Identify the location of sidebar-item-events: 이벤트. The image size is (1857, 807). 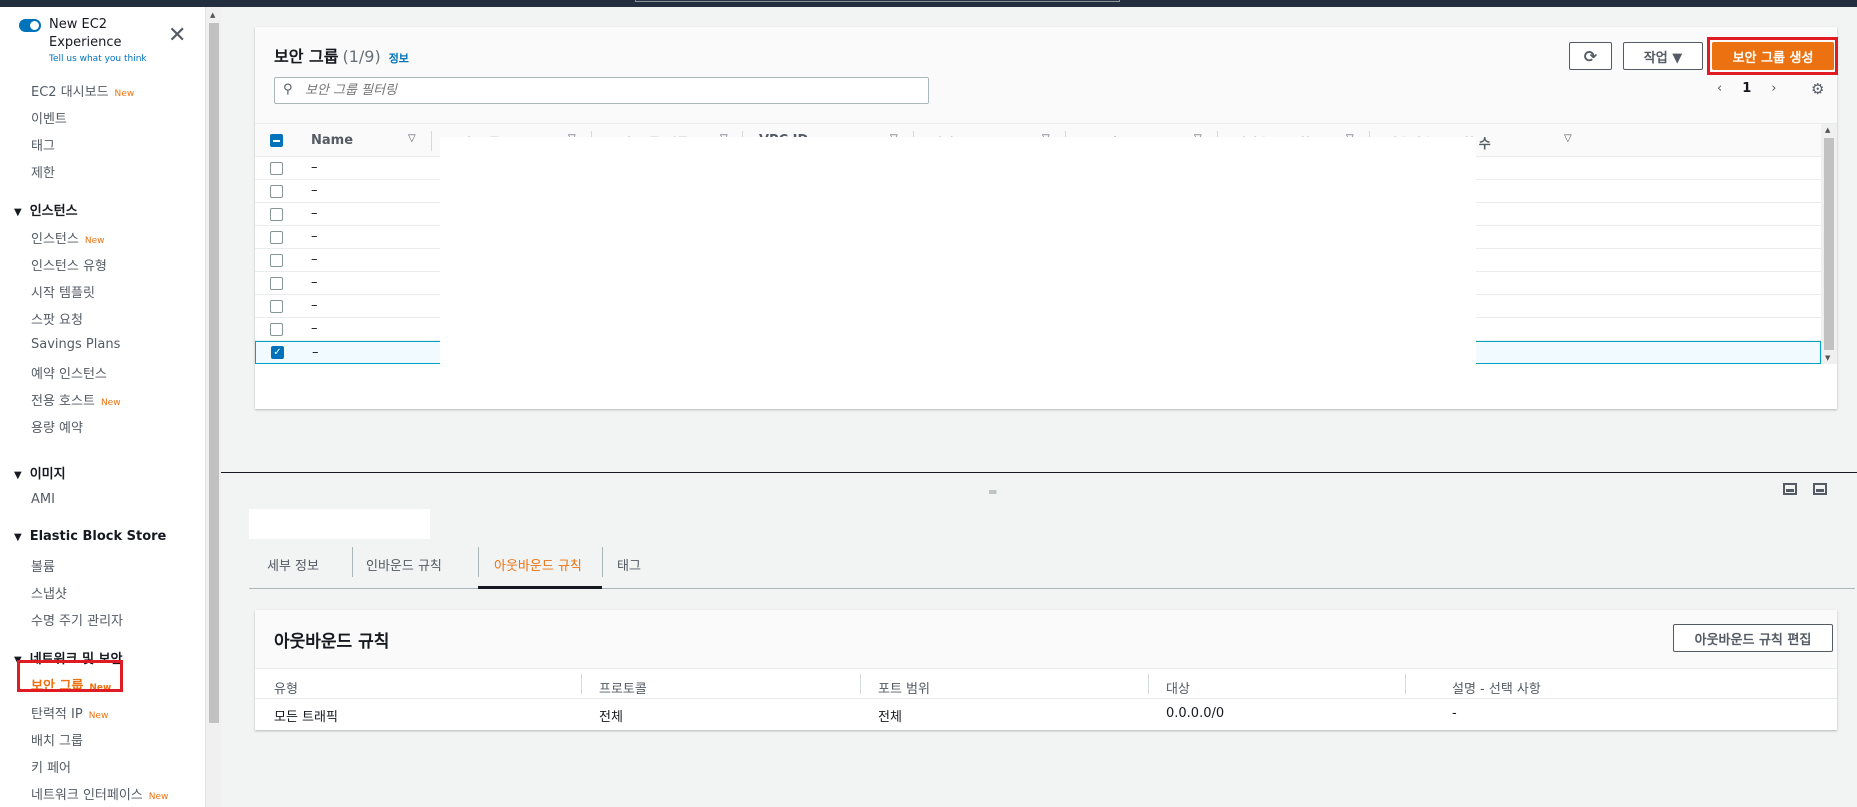
(49, 117).